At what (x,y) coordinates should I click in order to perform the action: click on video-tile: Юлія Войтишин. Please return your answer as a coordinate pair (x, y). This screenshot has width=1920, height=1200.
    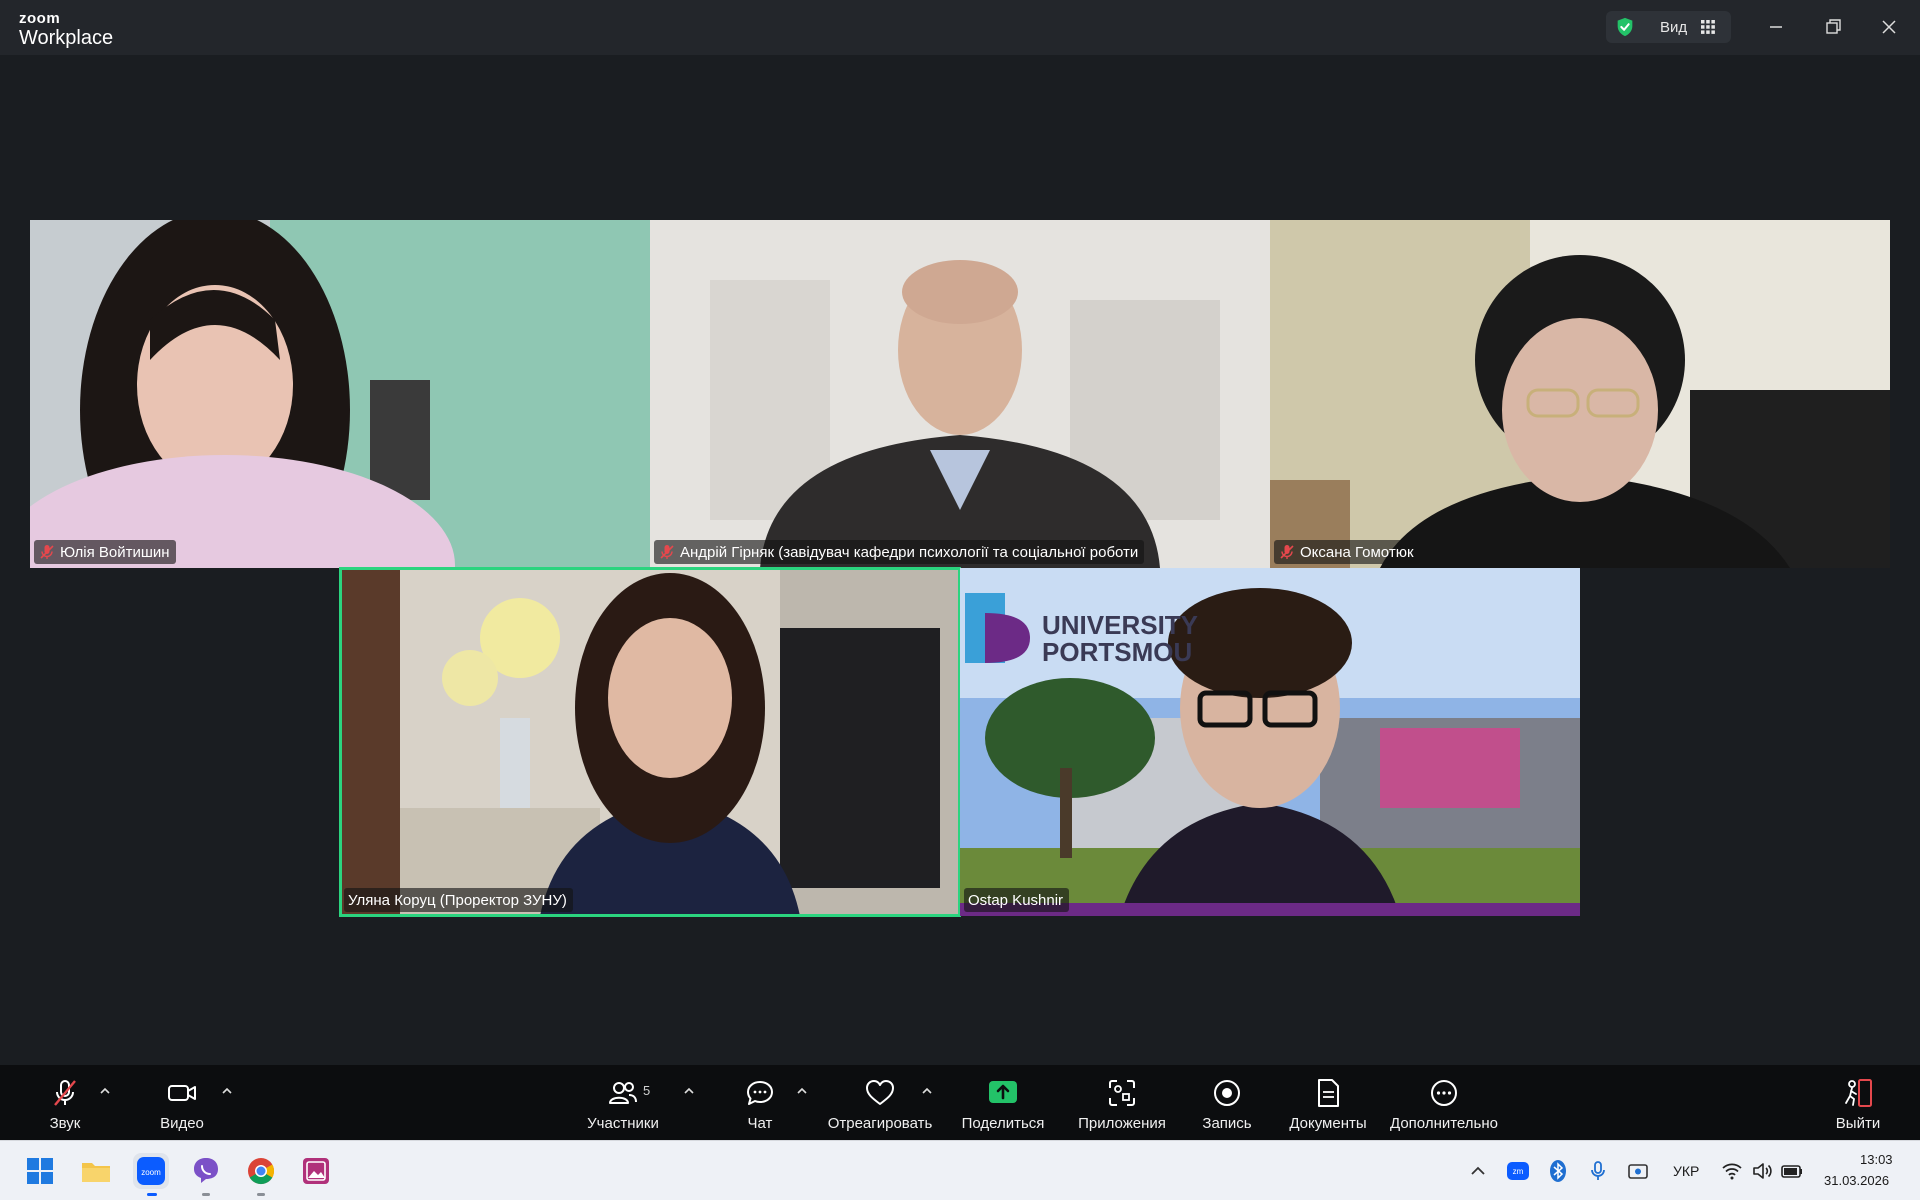
    Looking at the image, I should click on (340, 394).